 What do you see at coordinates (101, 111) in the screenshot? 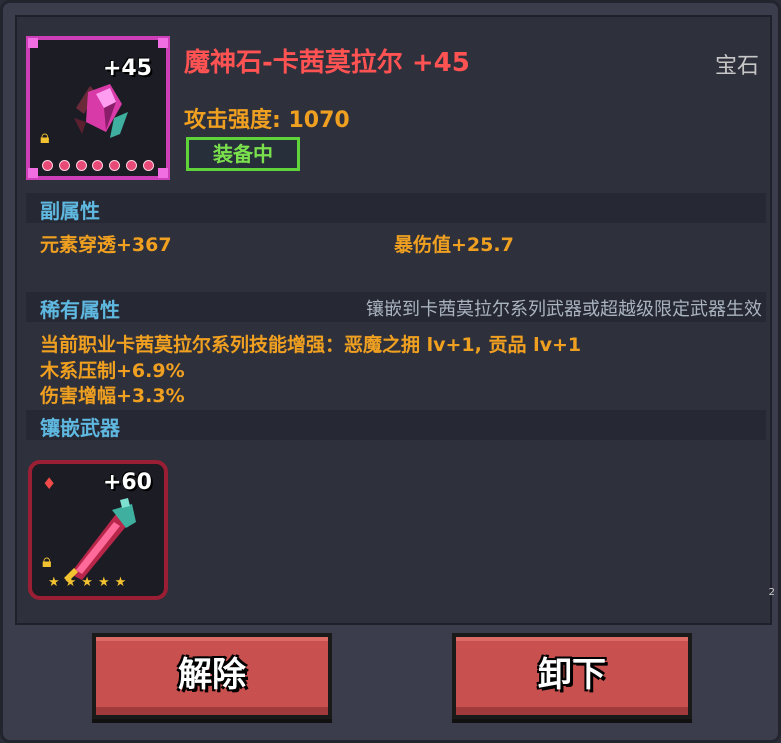
I see `gem-icon` at bounding box center [101, 111].